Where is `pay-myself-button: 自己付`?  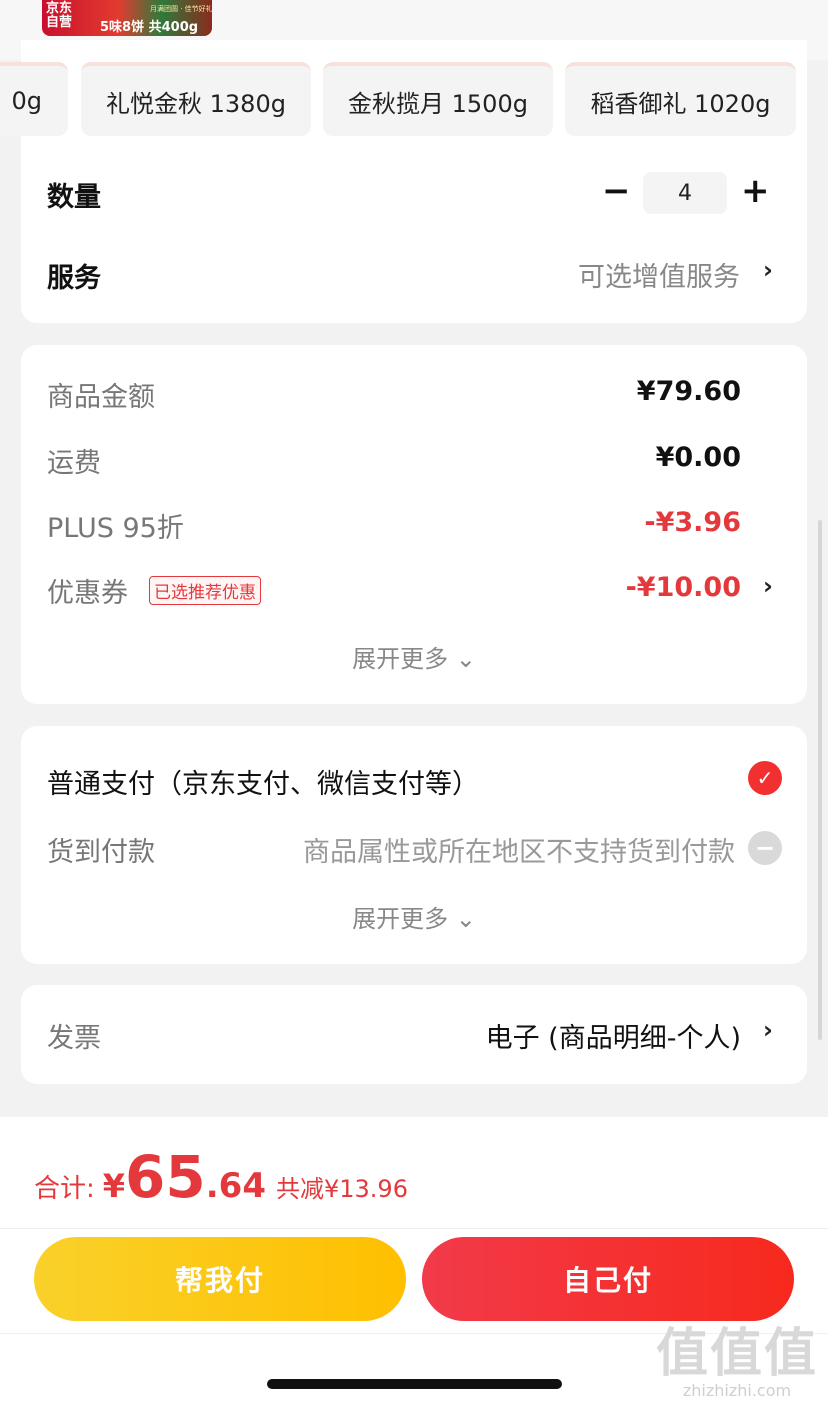
pay-myself-button: 自己付 is located at coordinates (608, 1279).